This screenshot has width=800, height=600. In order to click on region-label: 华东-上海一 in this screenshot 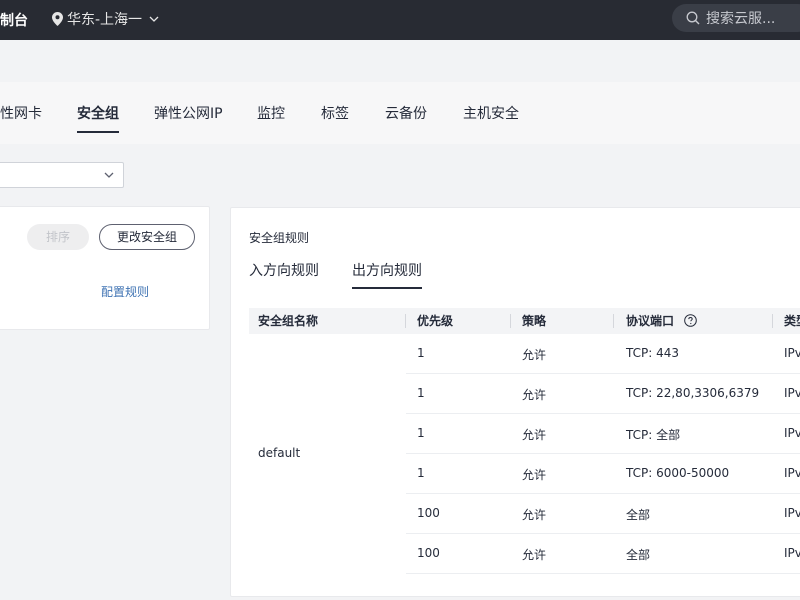, I will do `click(105, 20)`.